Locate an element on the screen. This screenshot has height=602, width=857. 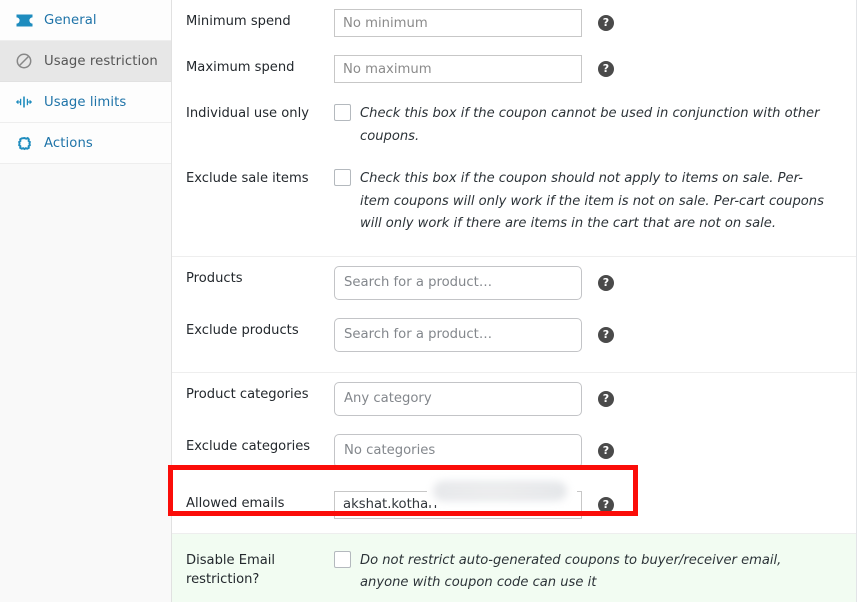
minimum-spend-input is located at coordinates (458, 23).